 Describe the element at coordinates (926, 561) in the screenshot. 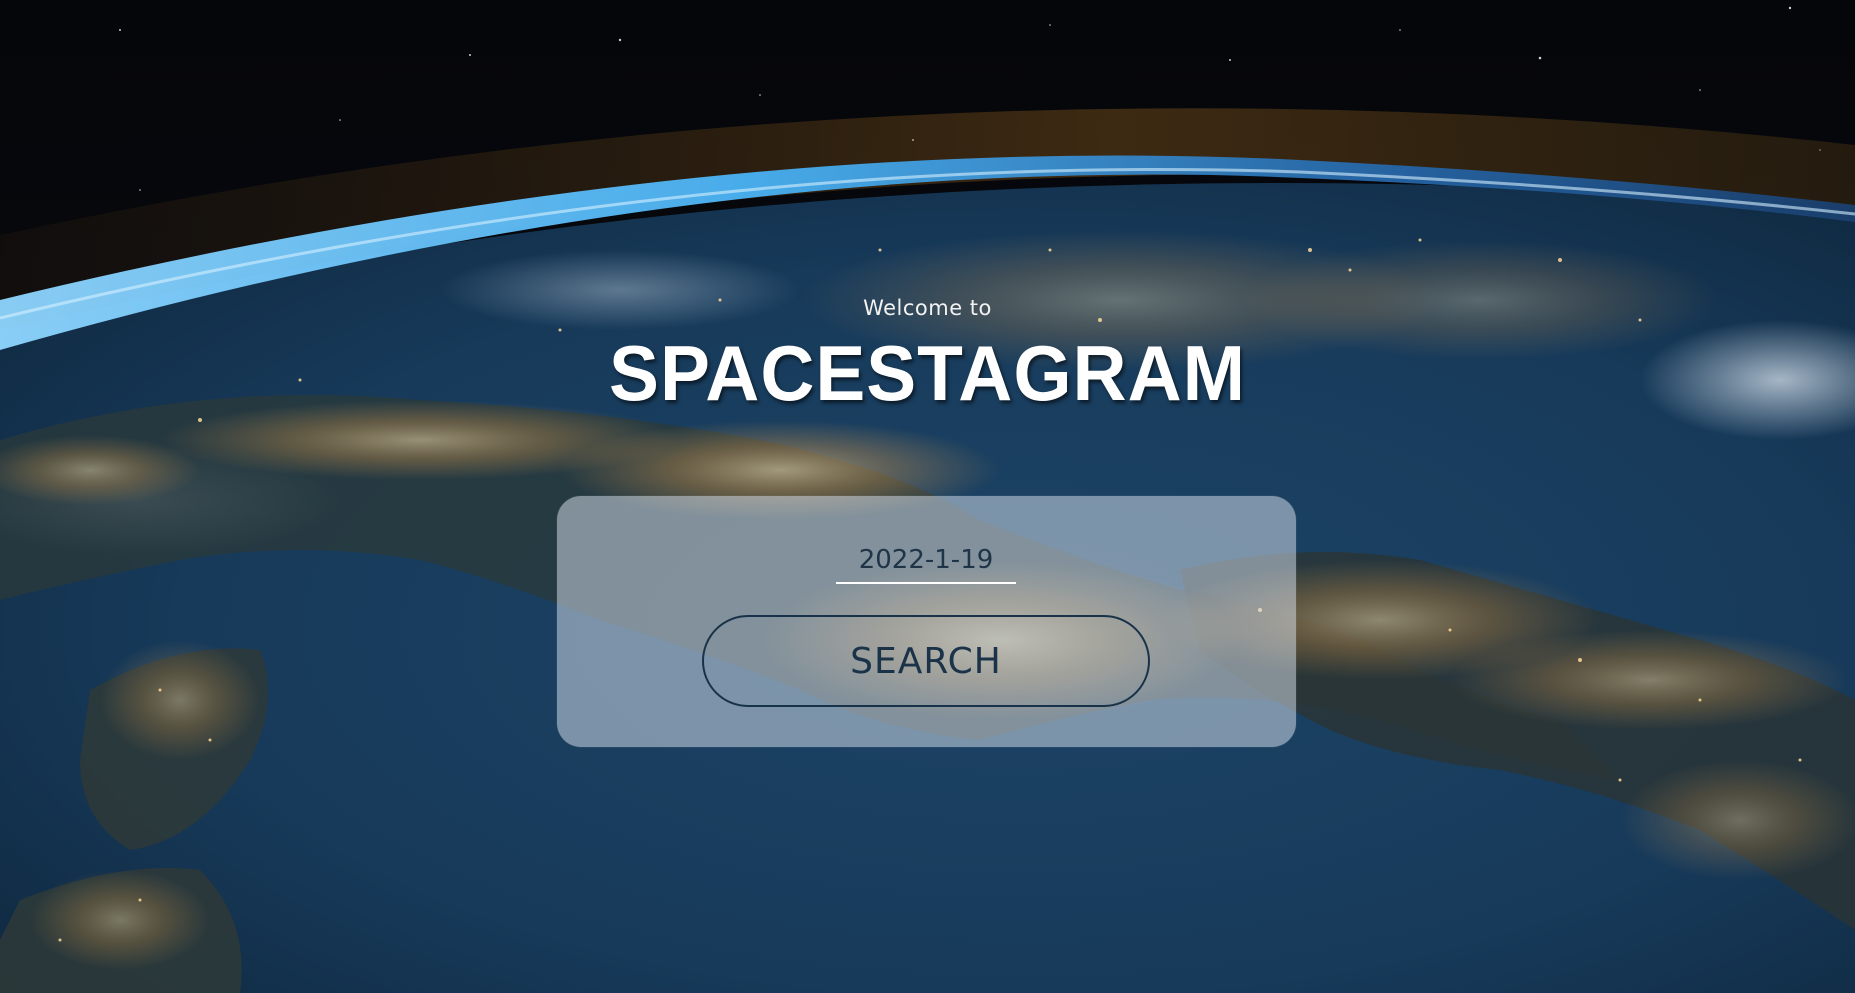

I see `date-input` at that location.